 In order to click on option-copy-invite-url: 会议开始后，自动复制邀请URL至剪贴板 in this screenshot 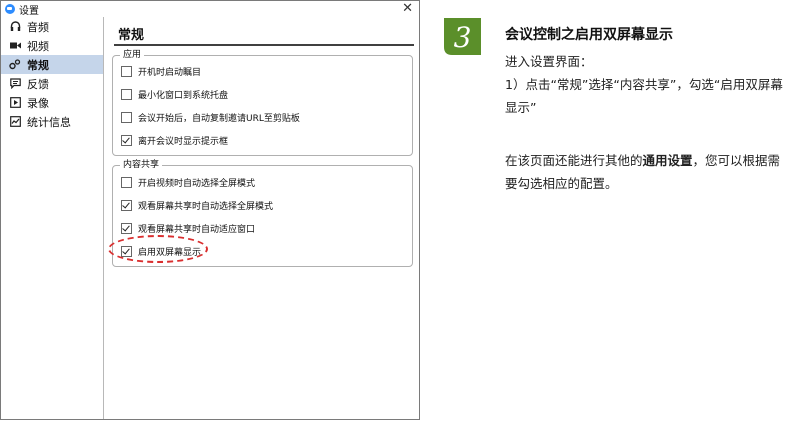, I will do `click(210, 117)`.